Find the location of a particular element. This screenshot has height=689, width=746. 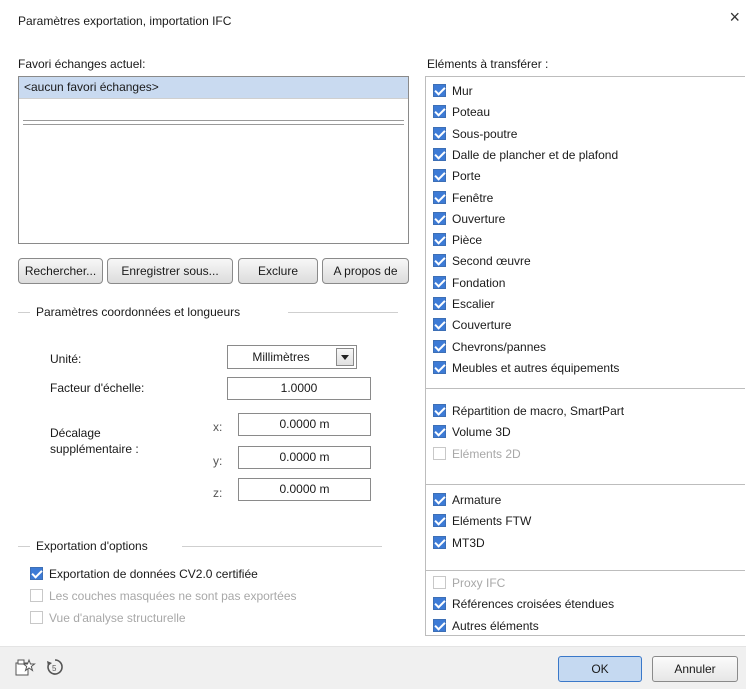

element-checkbox: Eléments 2D is located at coordinates (477, 453).